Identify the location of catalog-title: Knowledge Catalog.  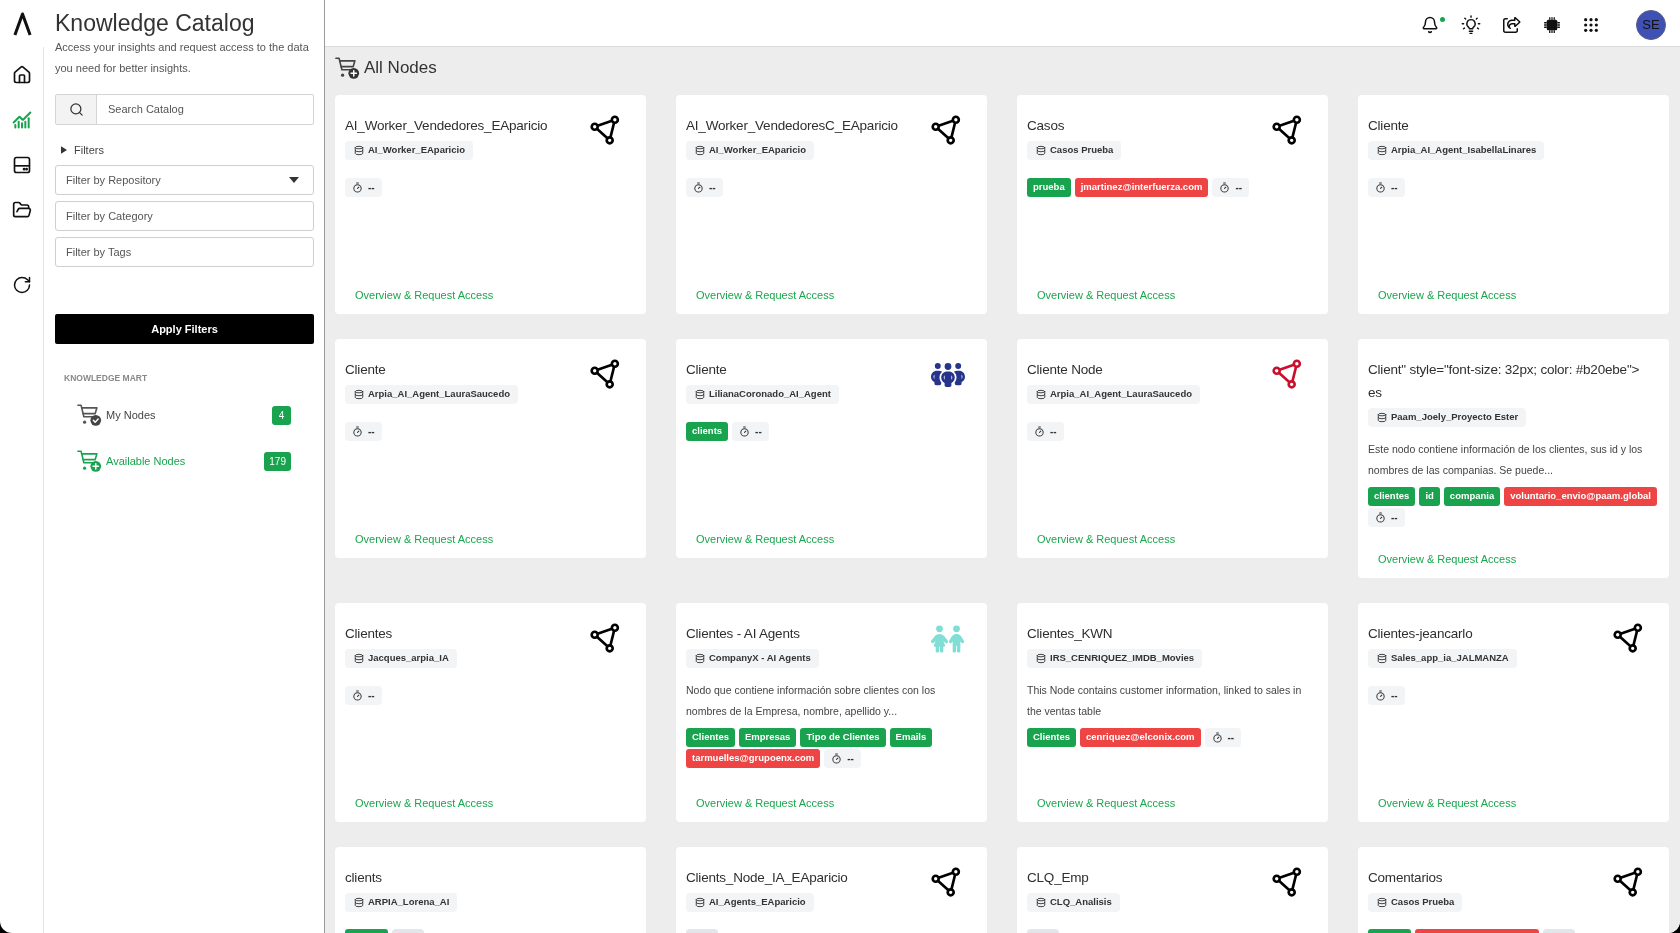
(155, 23).